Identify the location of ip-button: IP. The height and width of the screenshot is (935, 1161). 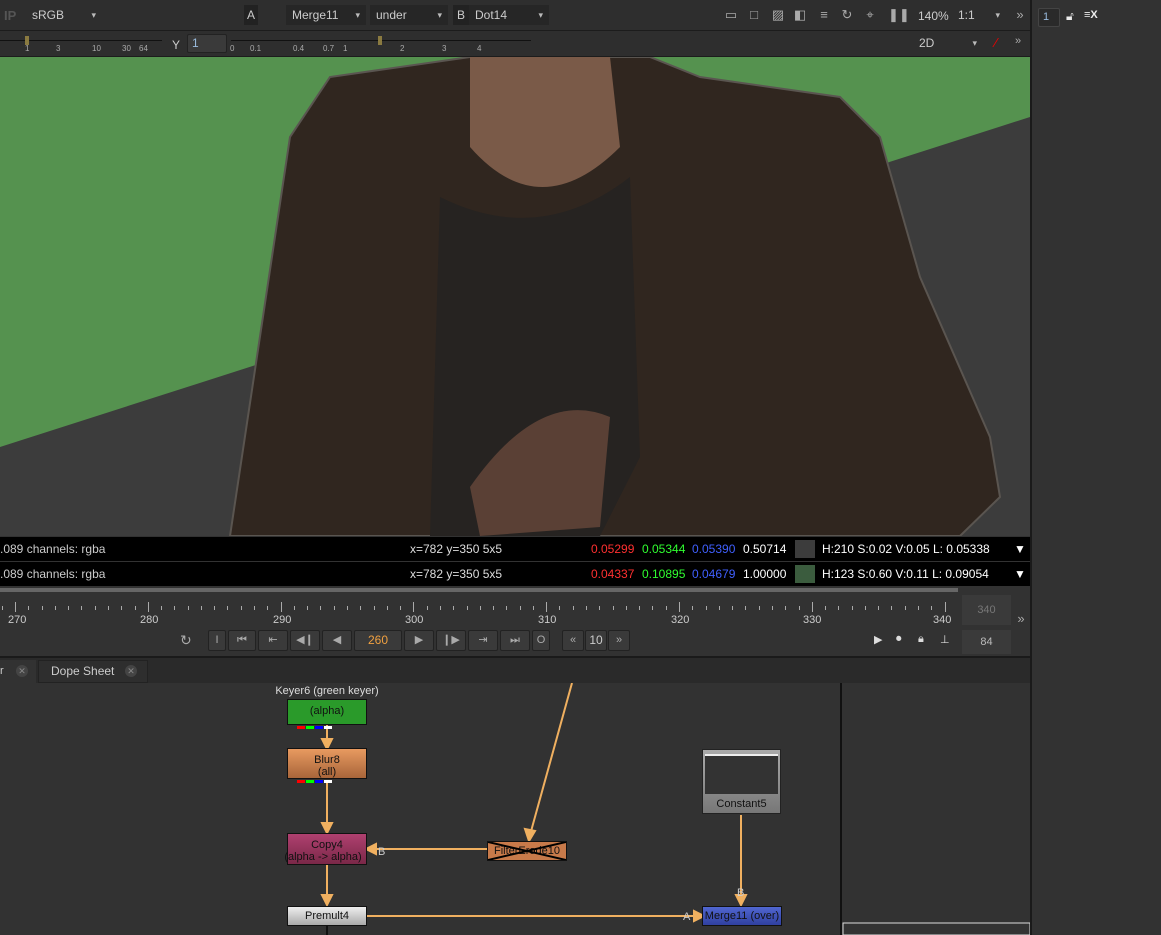
(10, 15).